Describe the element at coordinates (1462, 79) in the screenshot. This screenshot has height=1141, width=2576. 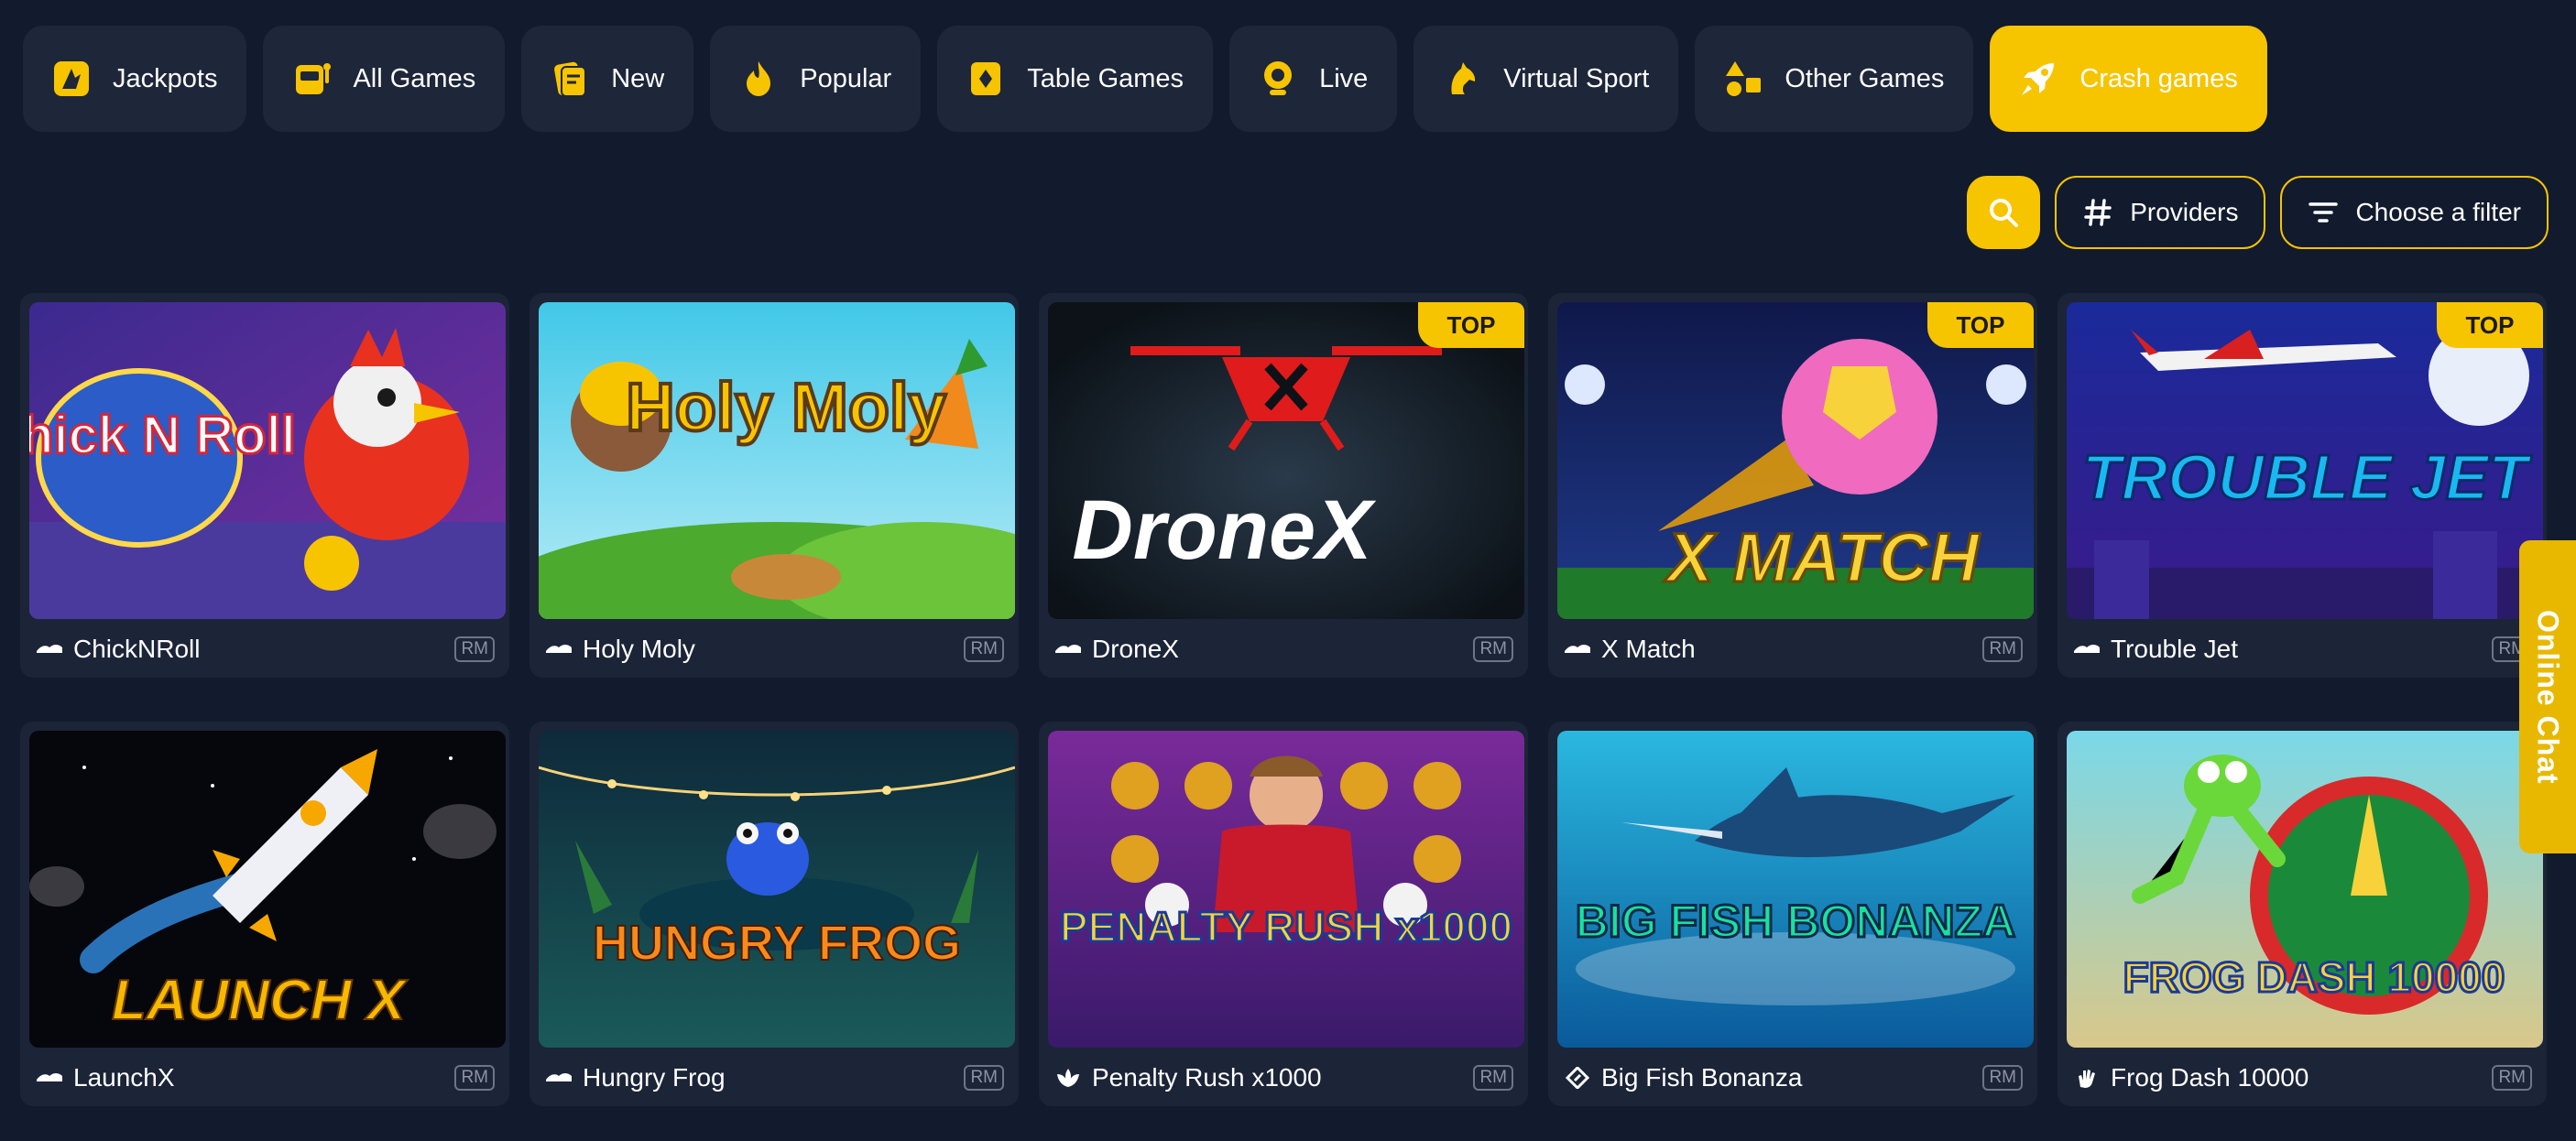
I see `horse-icon` at that location.